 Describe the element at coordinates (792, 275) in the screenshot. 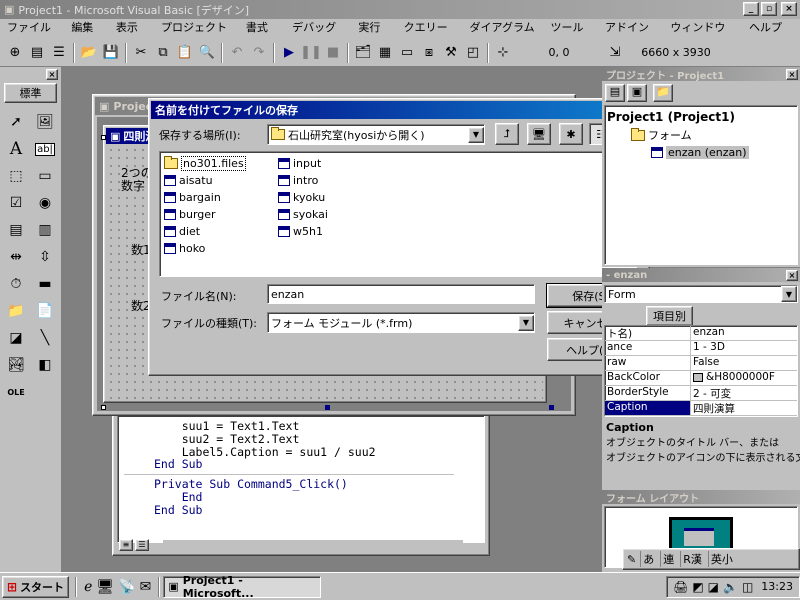

I see `close-icon: ×` at that location.